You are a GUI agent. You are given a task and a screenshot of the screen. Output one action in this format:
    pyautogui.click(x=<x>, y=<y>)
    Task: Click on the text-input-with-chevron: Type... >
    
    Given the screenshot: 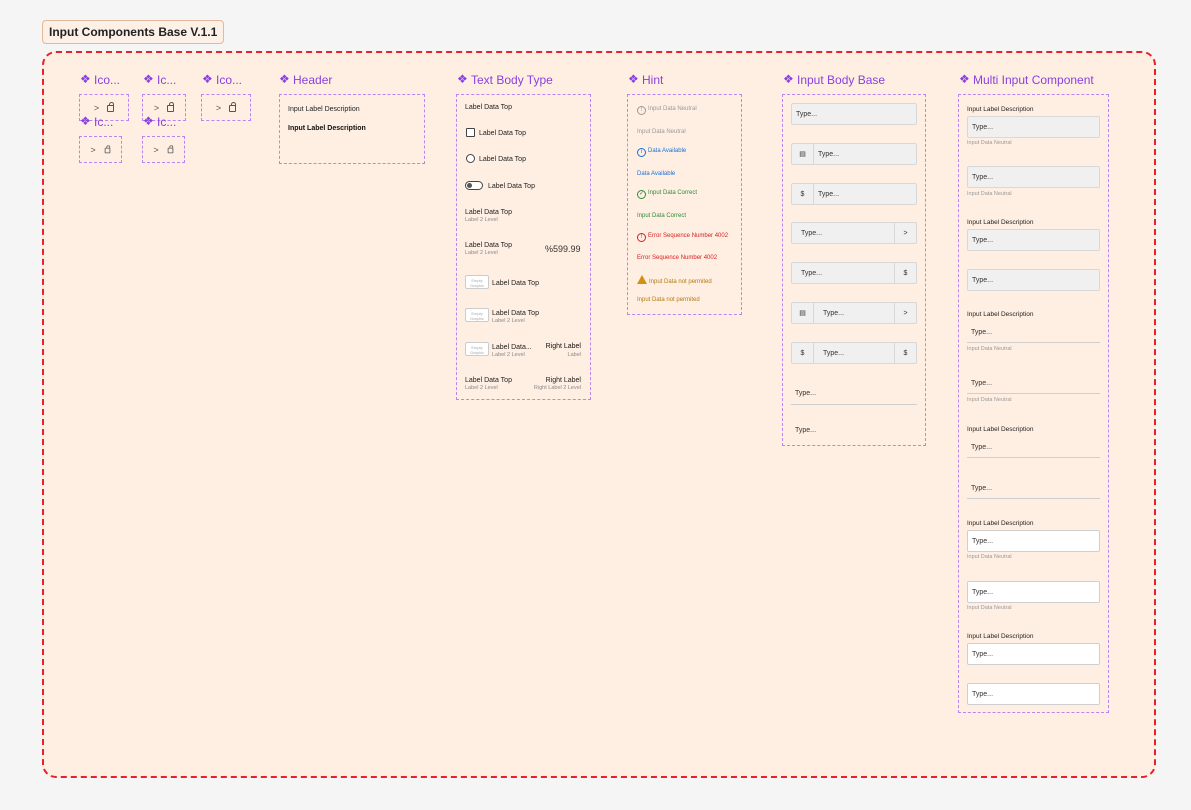 What is the action you would take?
    pyautogui.click(x=854, y=233)
    